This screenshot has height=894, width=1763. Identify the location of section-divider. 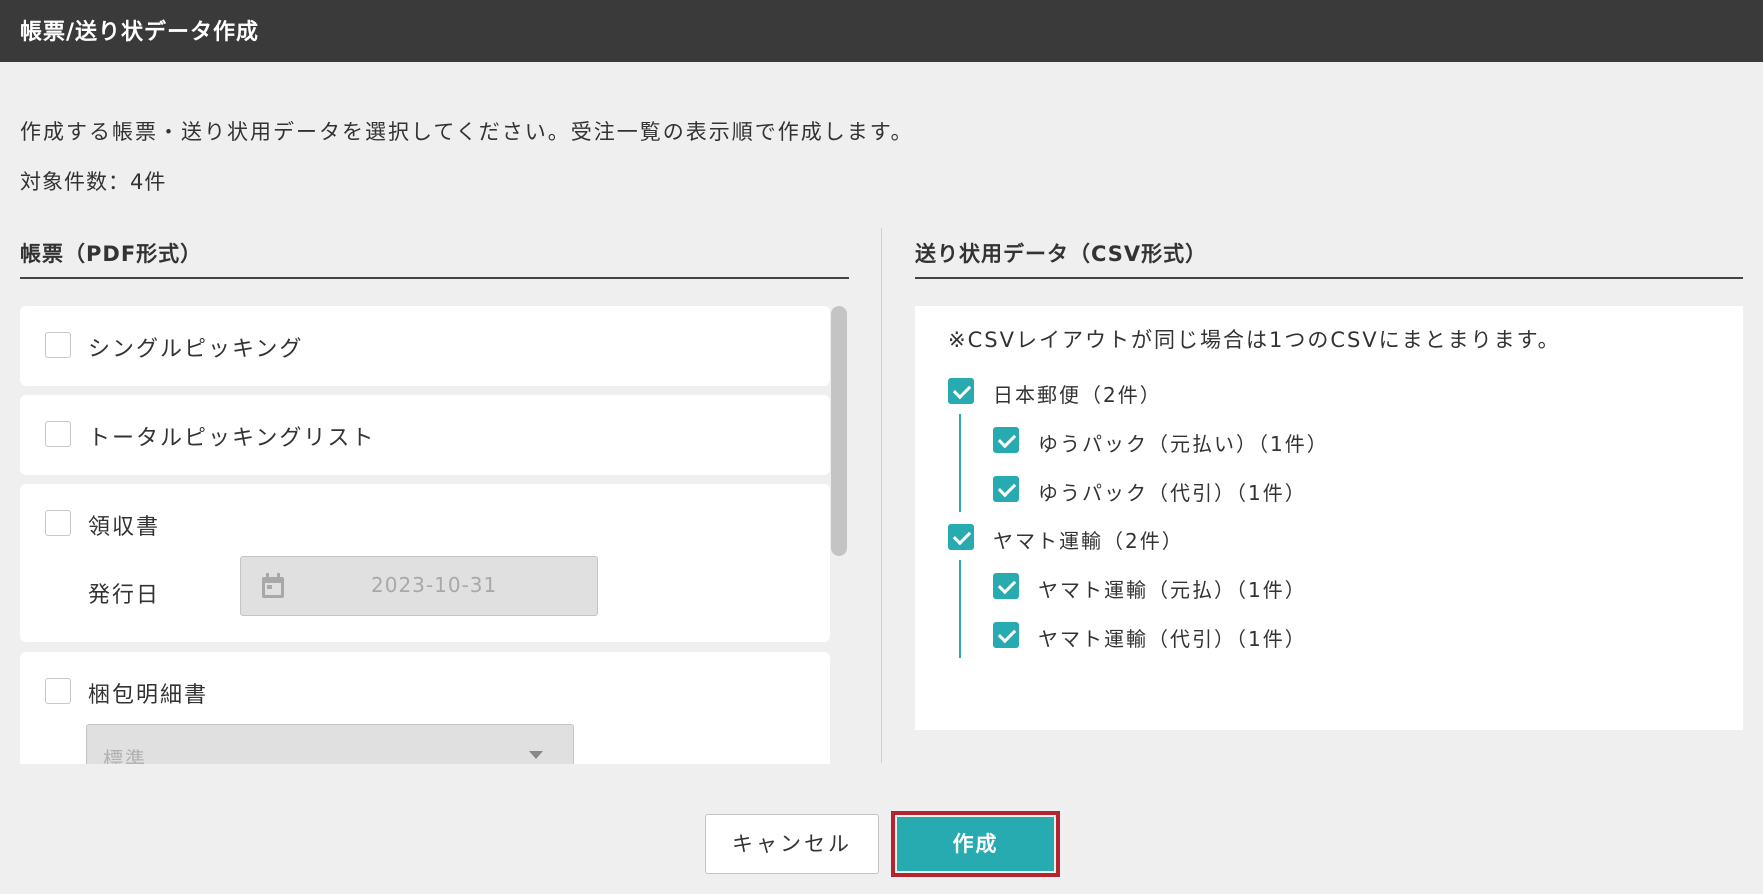
(881, 495).